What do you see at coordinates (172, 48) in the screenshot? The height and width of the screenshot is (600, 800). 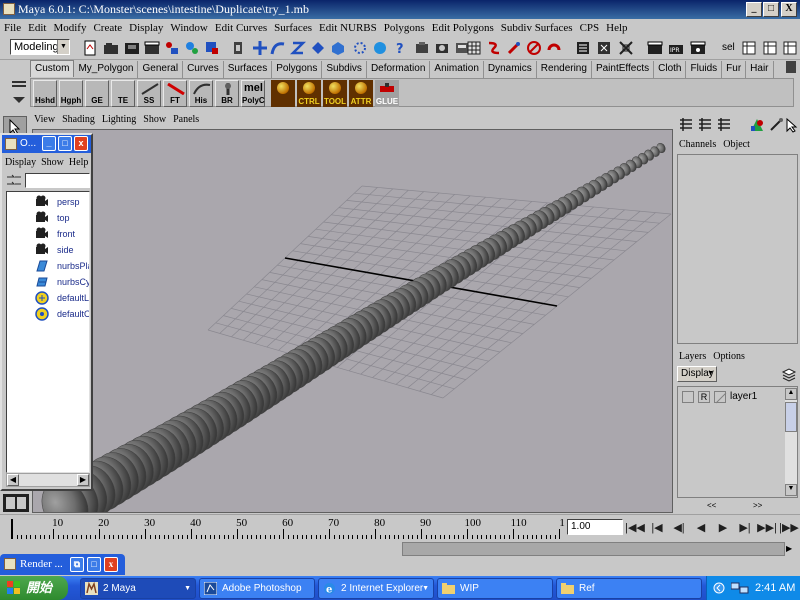 I see `select-hierarchy-icon` at bounding box center [172, 48].